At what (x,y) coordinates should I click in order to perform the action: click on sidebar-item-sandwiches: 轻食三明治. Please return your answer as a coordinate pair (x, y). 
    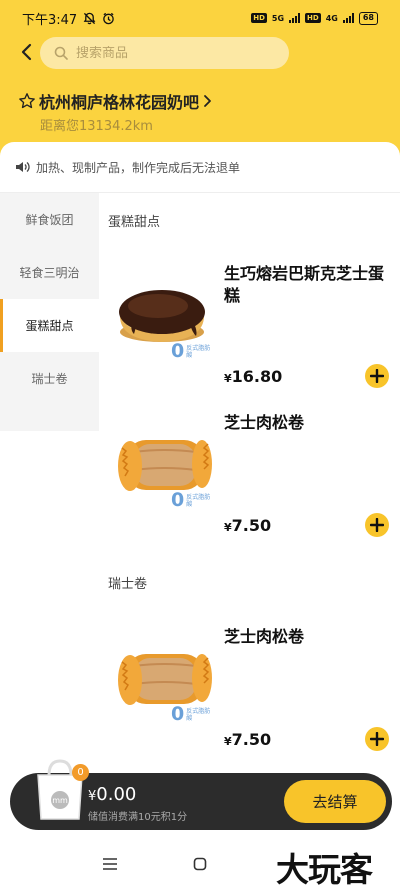
    Looking at the image, I should click on (49, 272).